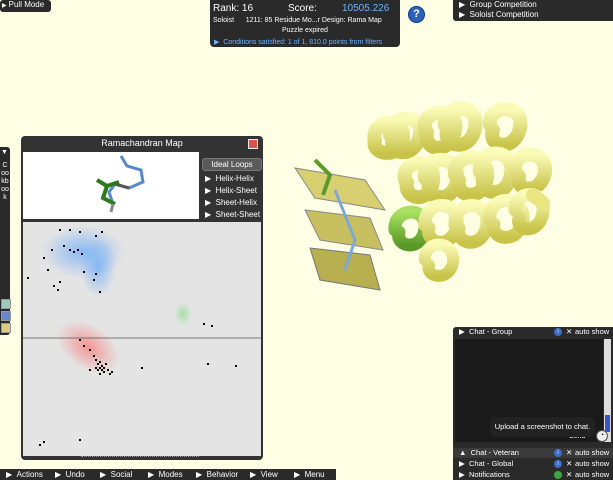 This screenshot has height=480, width=613. I want to click on notifications-label: ▶ Notifications, so click(484, 474).